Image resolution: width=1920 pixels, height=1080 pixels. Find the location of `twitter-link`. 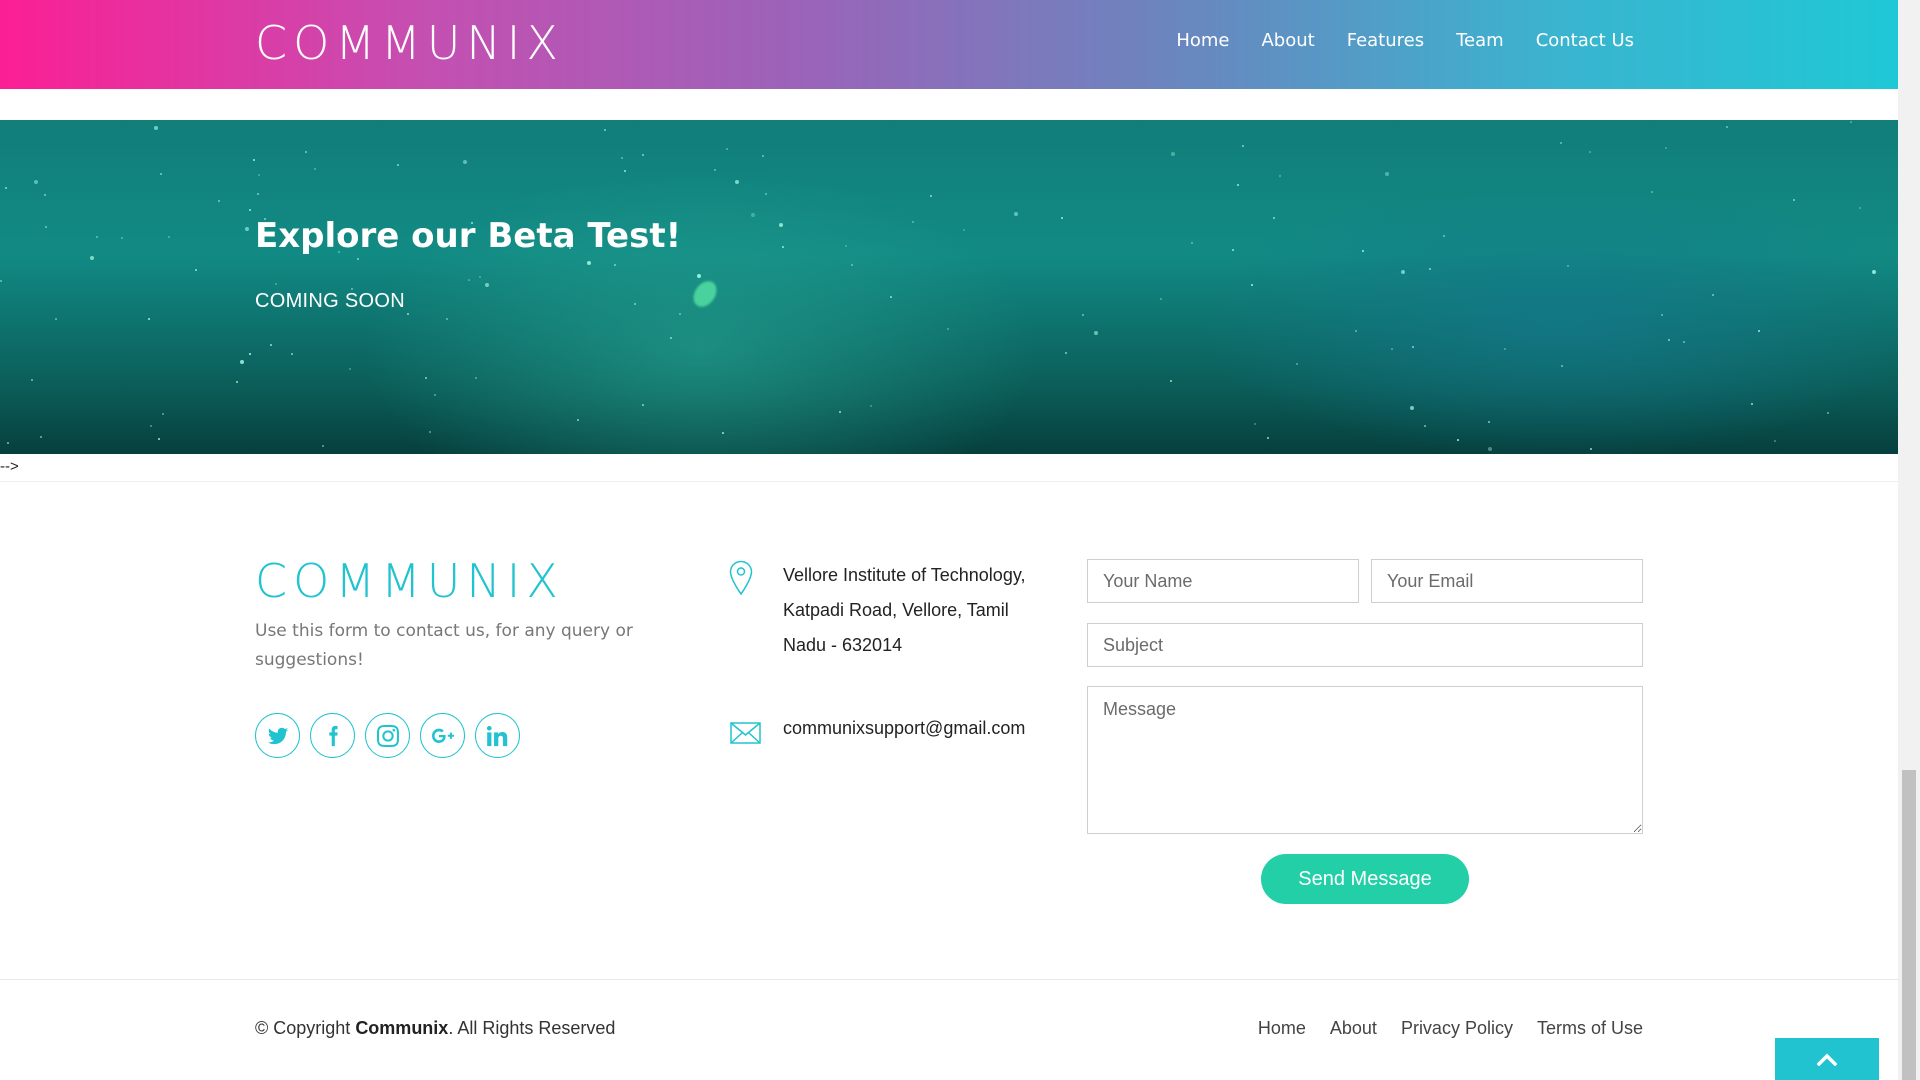

twitter-link is located at coordinates (277, 735).